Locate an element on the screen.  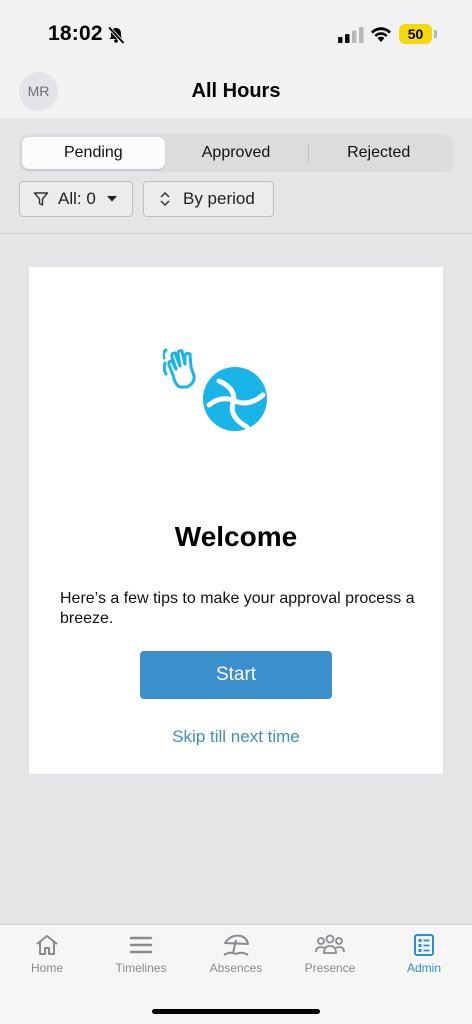
tab-pending: Pending is located at coordinates (93, 153).